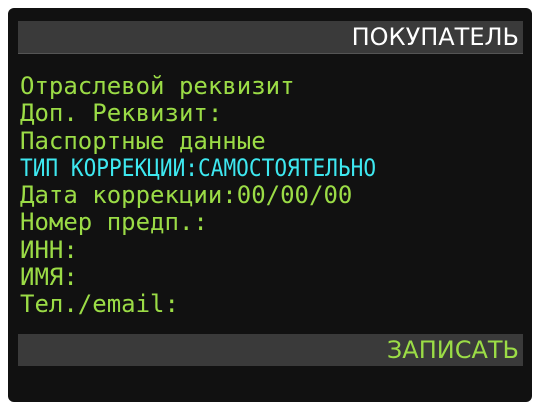 The height and width of the screenshot is (409, 540). I want to click on menu-item-industry-requisite: Отраслевой реквизит, so click(275, 86).